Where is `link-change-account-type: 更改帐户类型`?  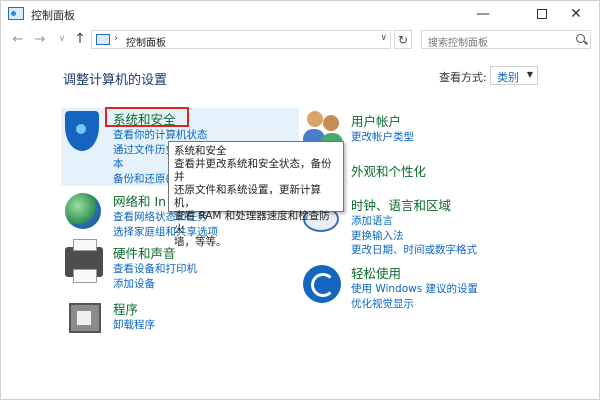
link-change-account-type: 更改帐户类型 is located at coordinates (382, 137).